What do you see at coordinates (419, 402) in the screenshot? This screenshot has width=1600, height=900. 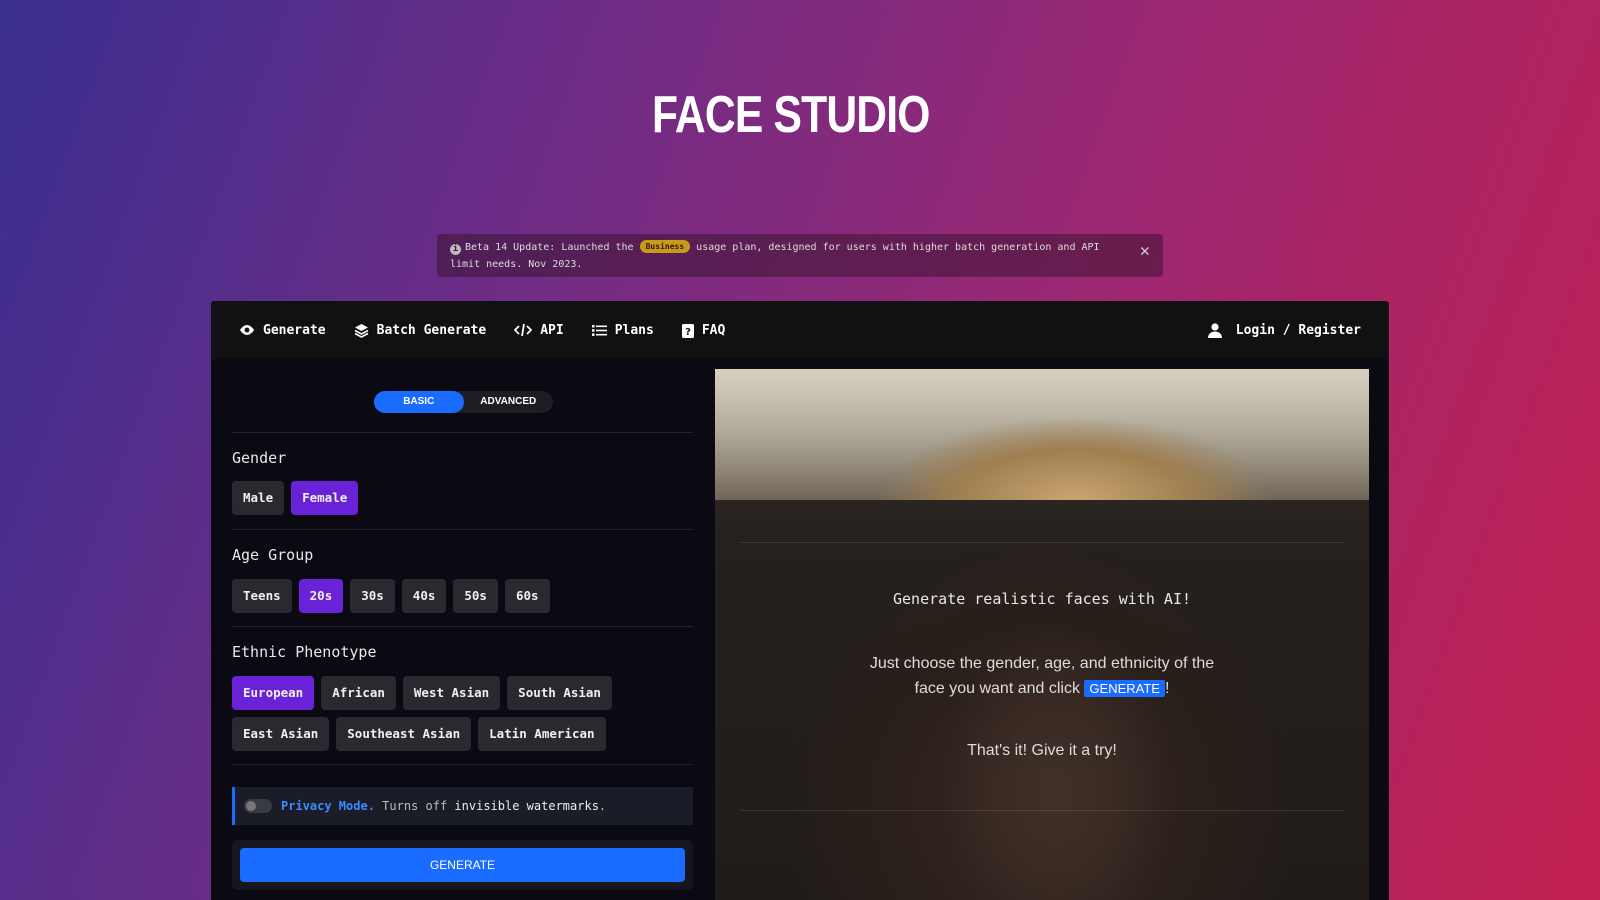 I see `tab-basic: BASIC` at bounding box center [419, 402].